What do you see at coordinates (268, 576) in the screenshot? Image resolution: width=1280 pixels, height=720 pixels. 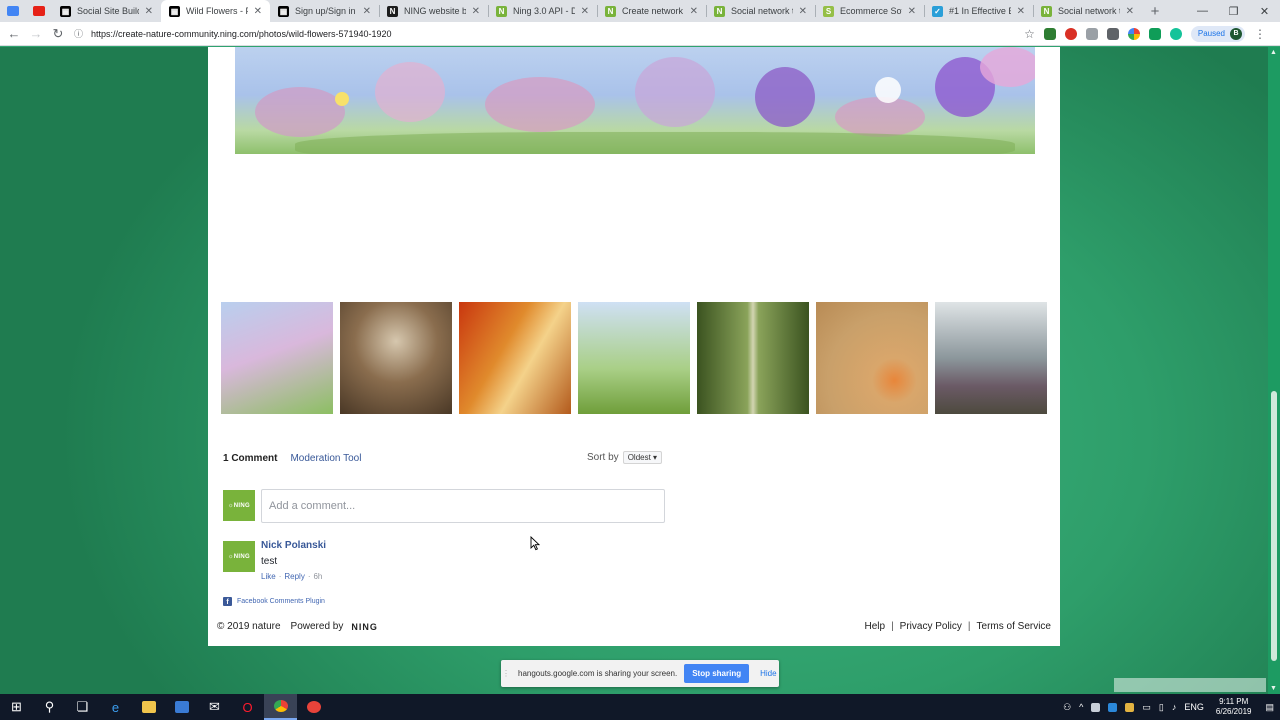 I see `like-link: Like` at bounding box center [268, 576].